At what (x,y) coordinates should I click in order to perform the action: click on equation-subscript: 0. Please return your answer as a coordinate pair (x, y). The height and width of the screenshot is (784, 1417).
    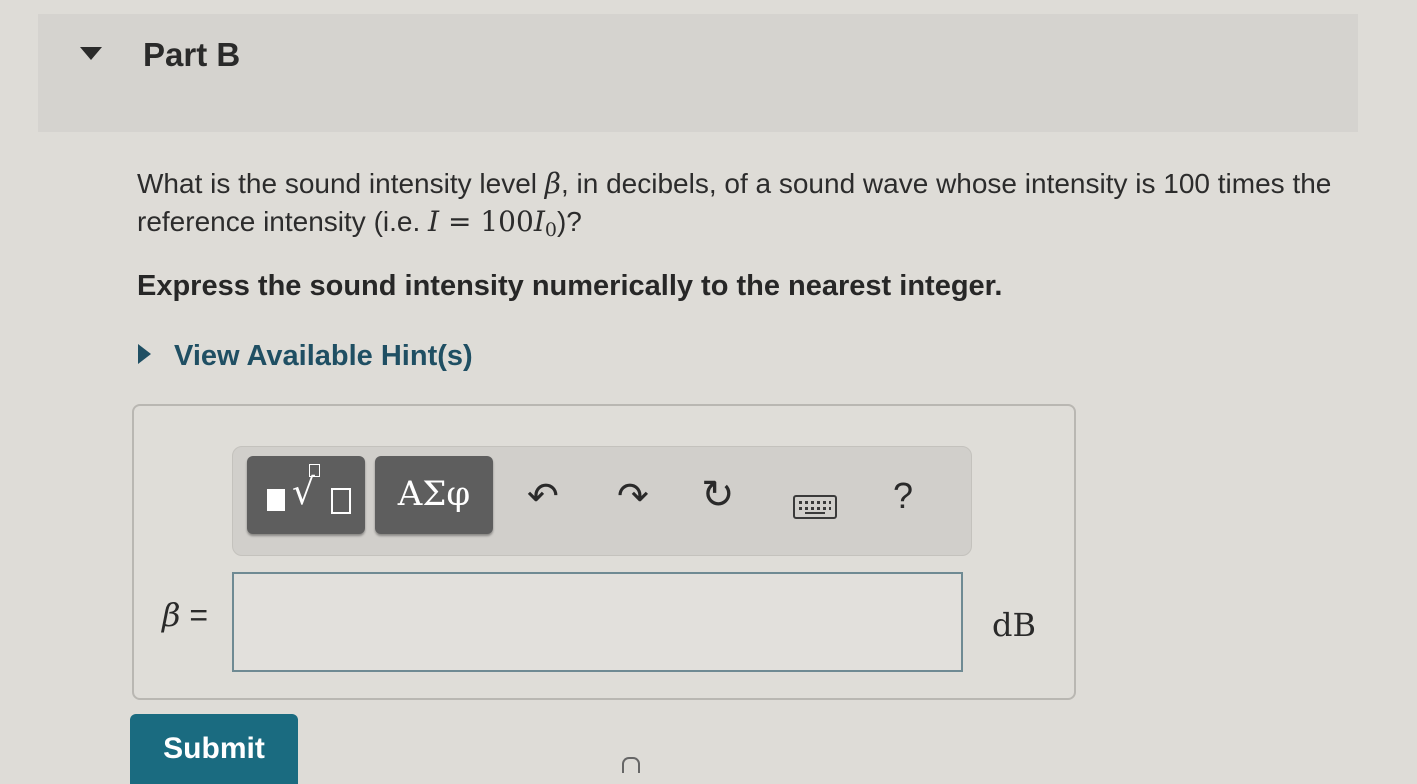
    Looking at the image, I should click on (550, 230).